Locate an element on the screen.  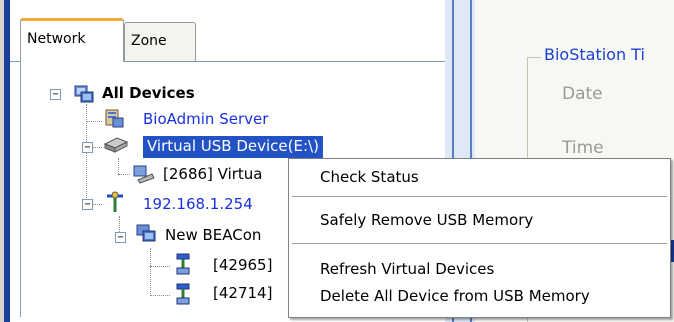
expander-virtual-usb: − is located at coordinates (87, 147).